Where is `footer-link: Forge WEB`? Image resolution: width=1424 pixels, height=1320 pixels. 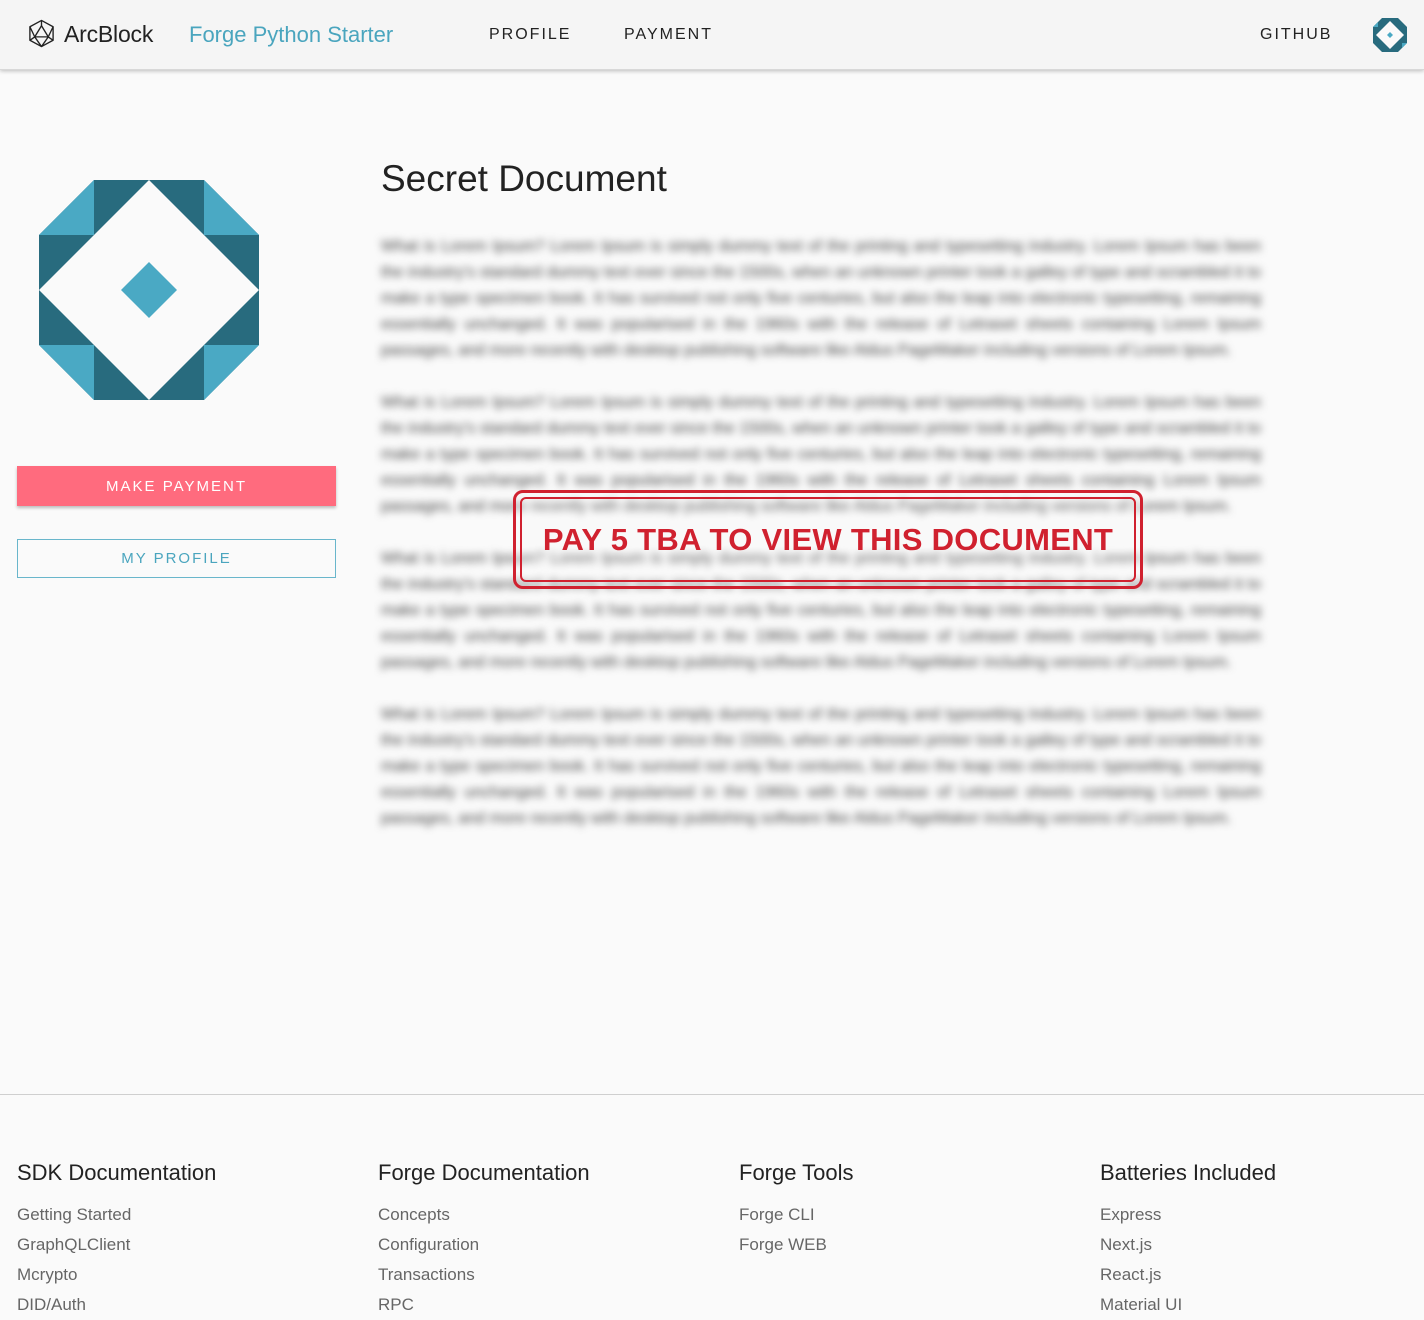 footer-link: Forge WEB is located at coordinates (796, 1245).